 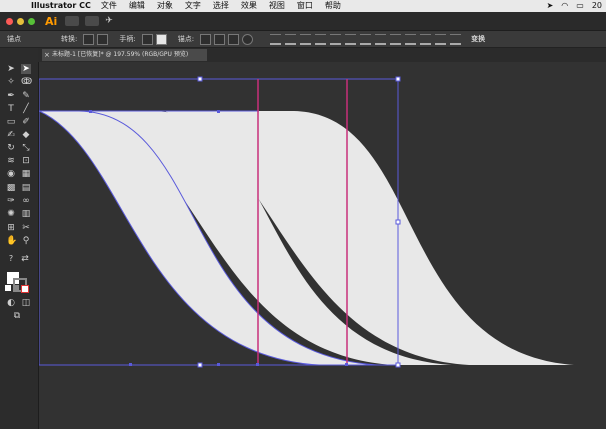 What do you see at coordinates (11, 201) in the screenshot?
I see `eyedropper-tool-icon: ✑` at bounding box center [11, 201].